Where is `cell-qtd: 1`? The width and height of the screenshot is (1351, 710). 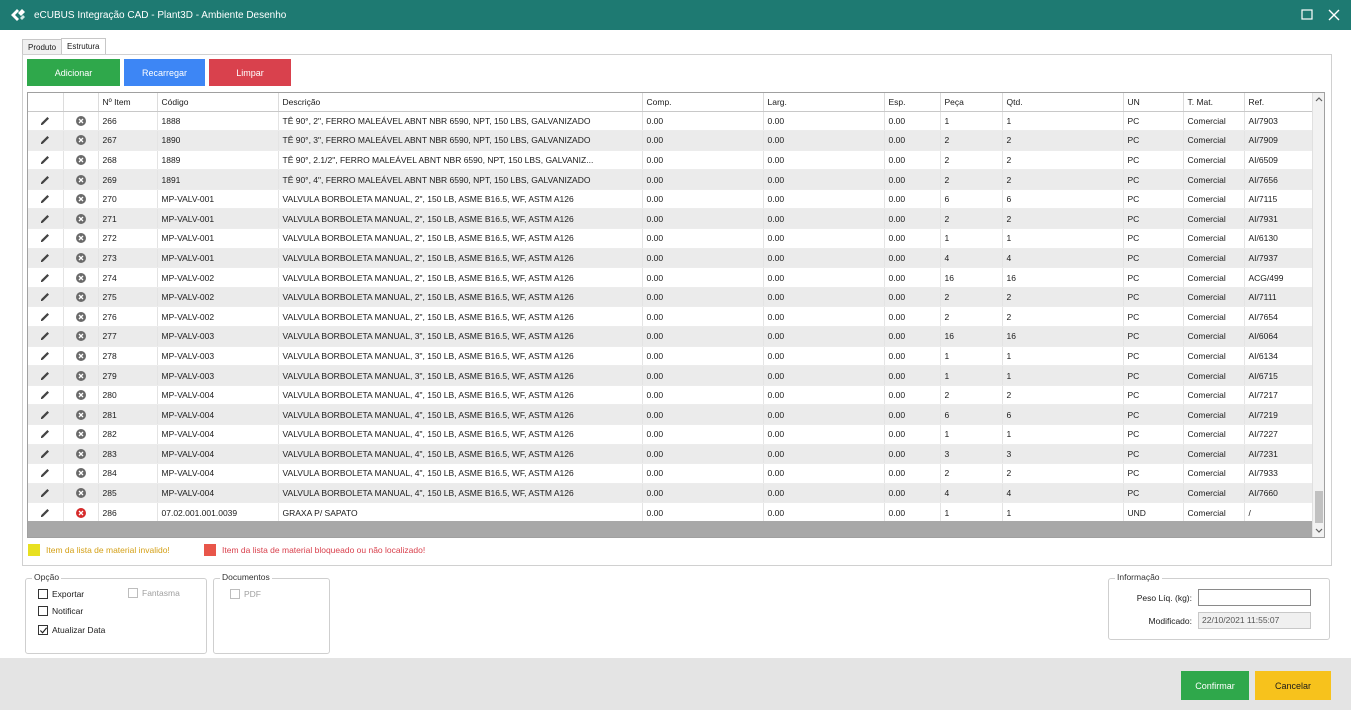
cell-qtd: 1 is located at coordinates (1063, 375).